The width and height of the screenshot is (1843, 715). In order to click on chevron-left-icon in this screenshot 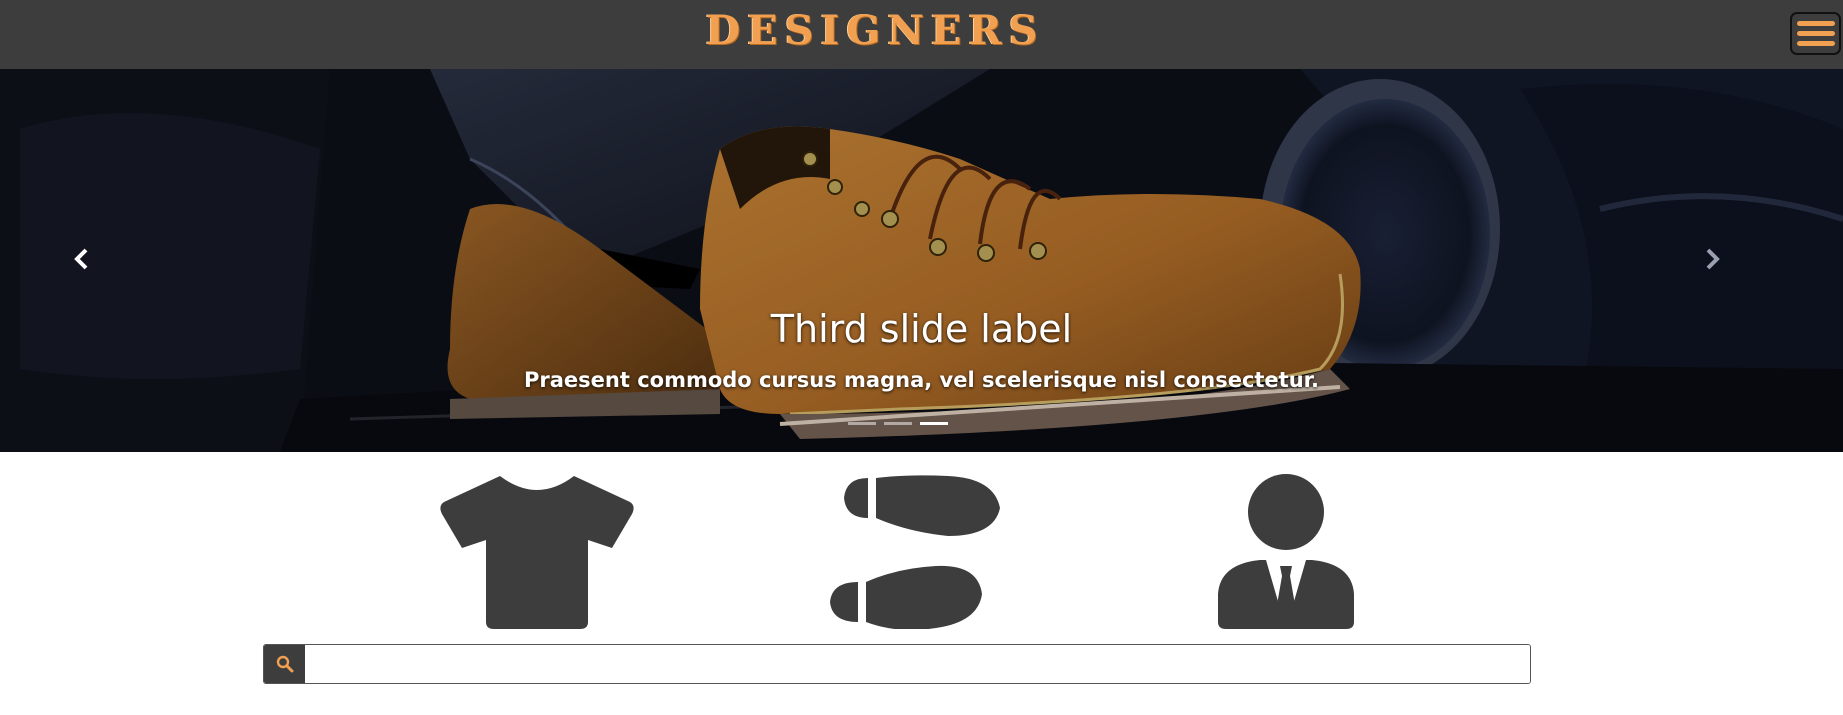, I will do `click(81, 259)`.